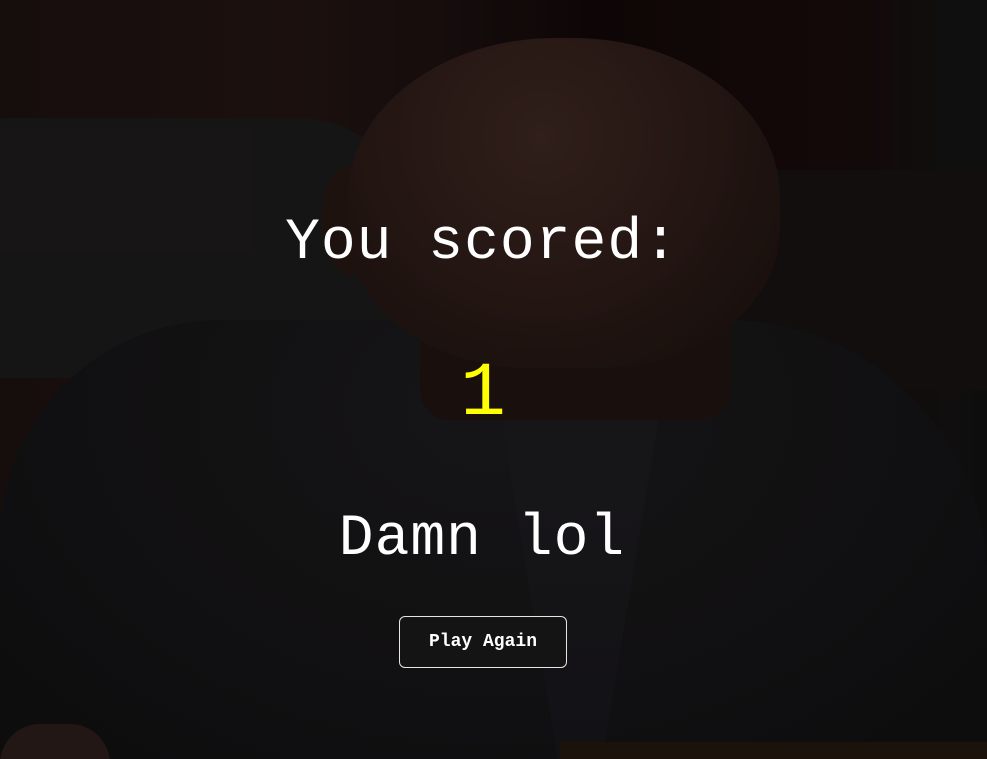  What do you see at coordinates (482, 243) in the screenshot?
I see `score-heading: You scored:` at bounding box center [482, 243].